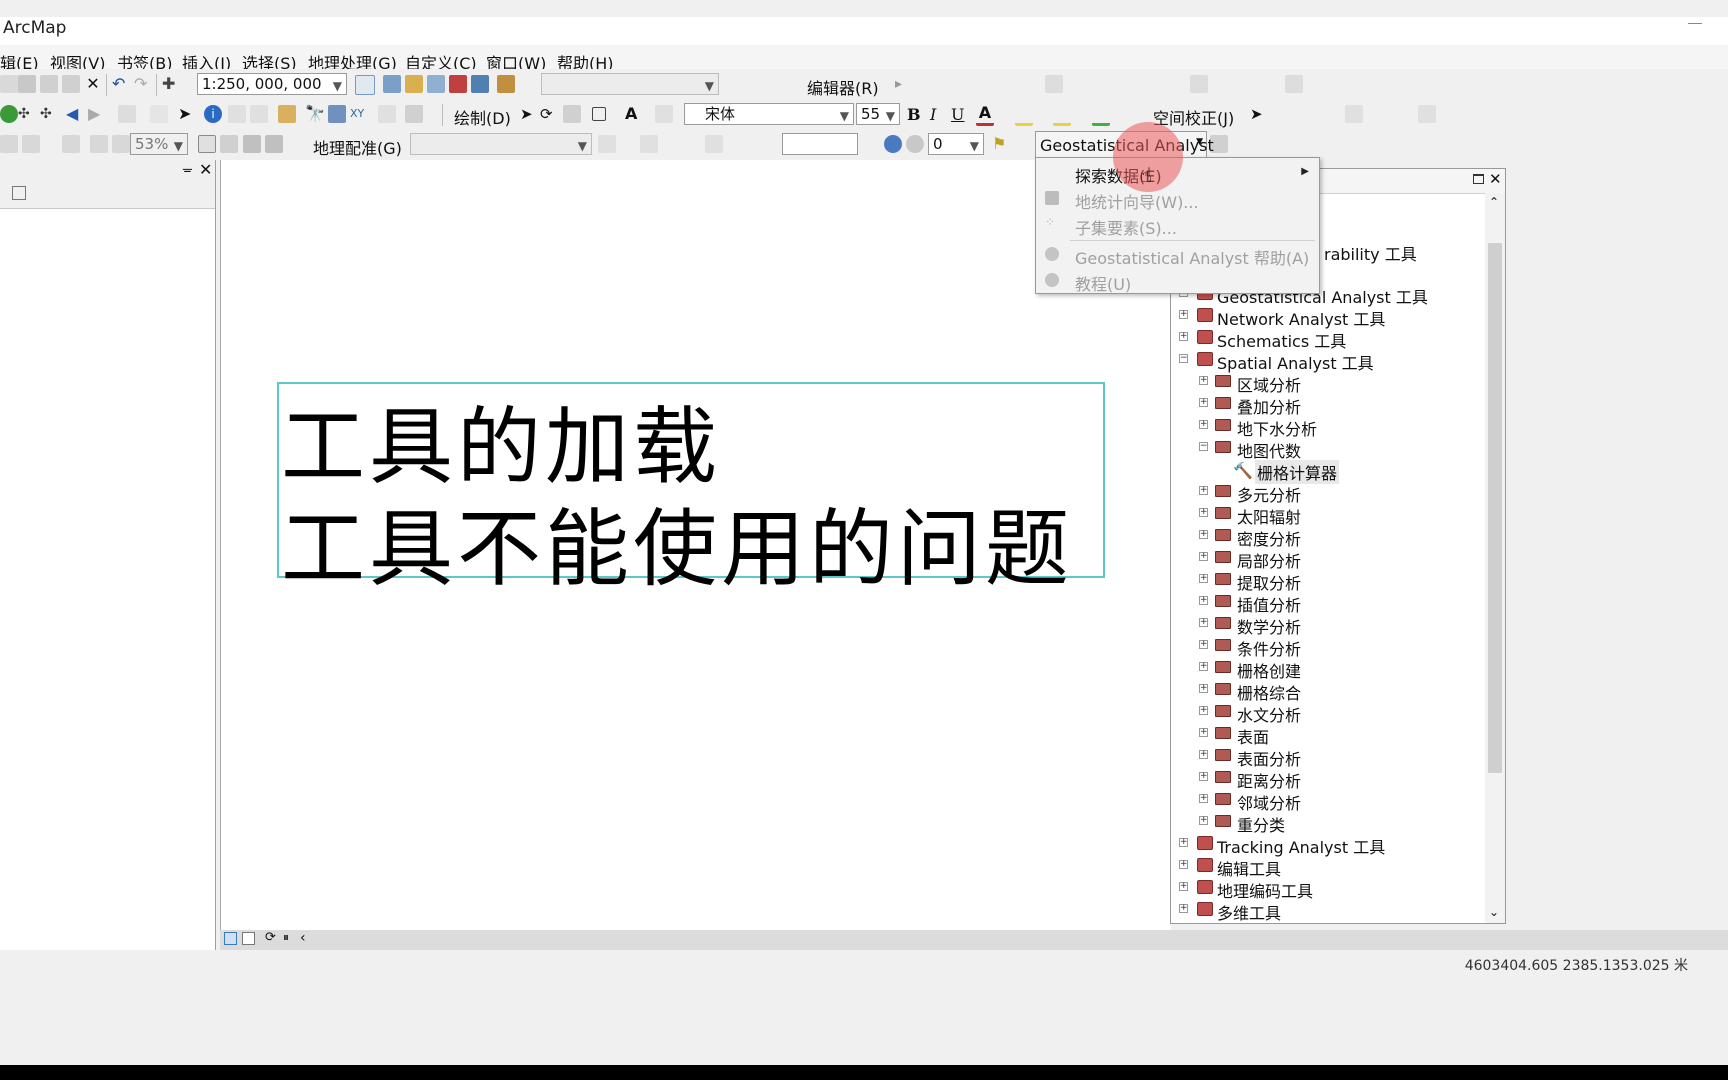  I want to click on go-to-xy-icon: XY, so click(359, 114).